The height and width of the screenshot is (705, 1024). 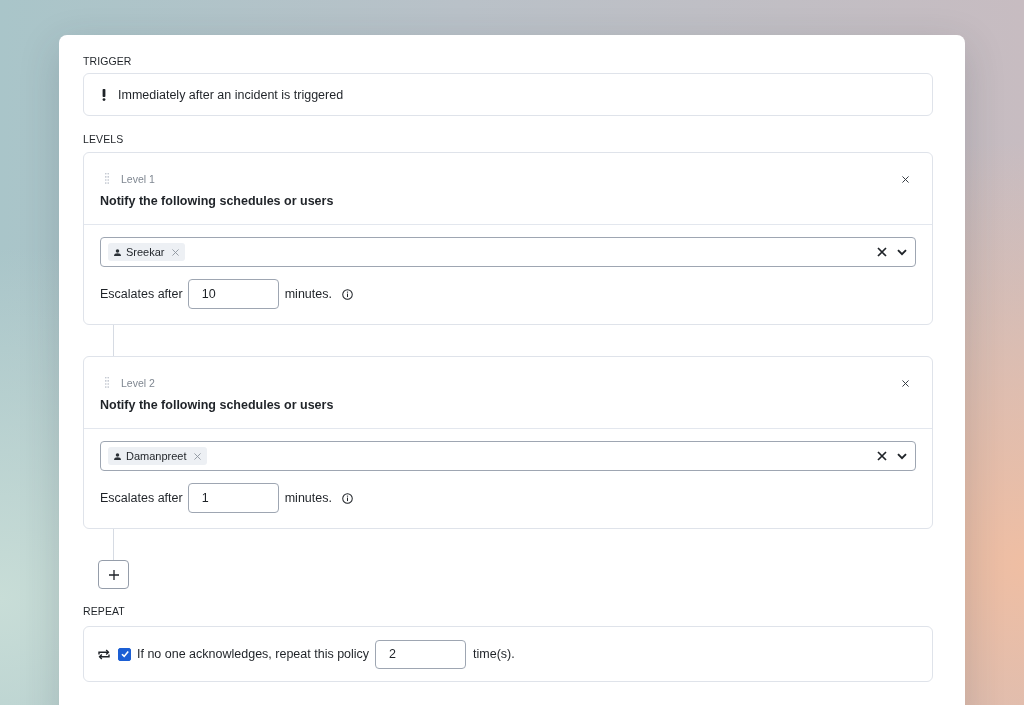 I want to click on recipient-select-field: Damanpreet, so click(x=508, y=456).